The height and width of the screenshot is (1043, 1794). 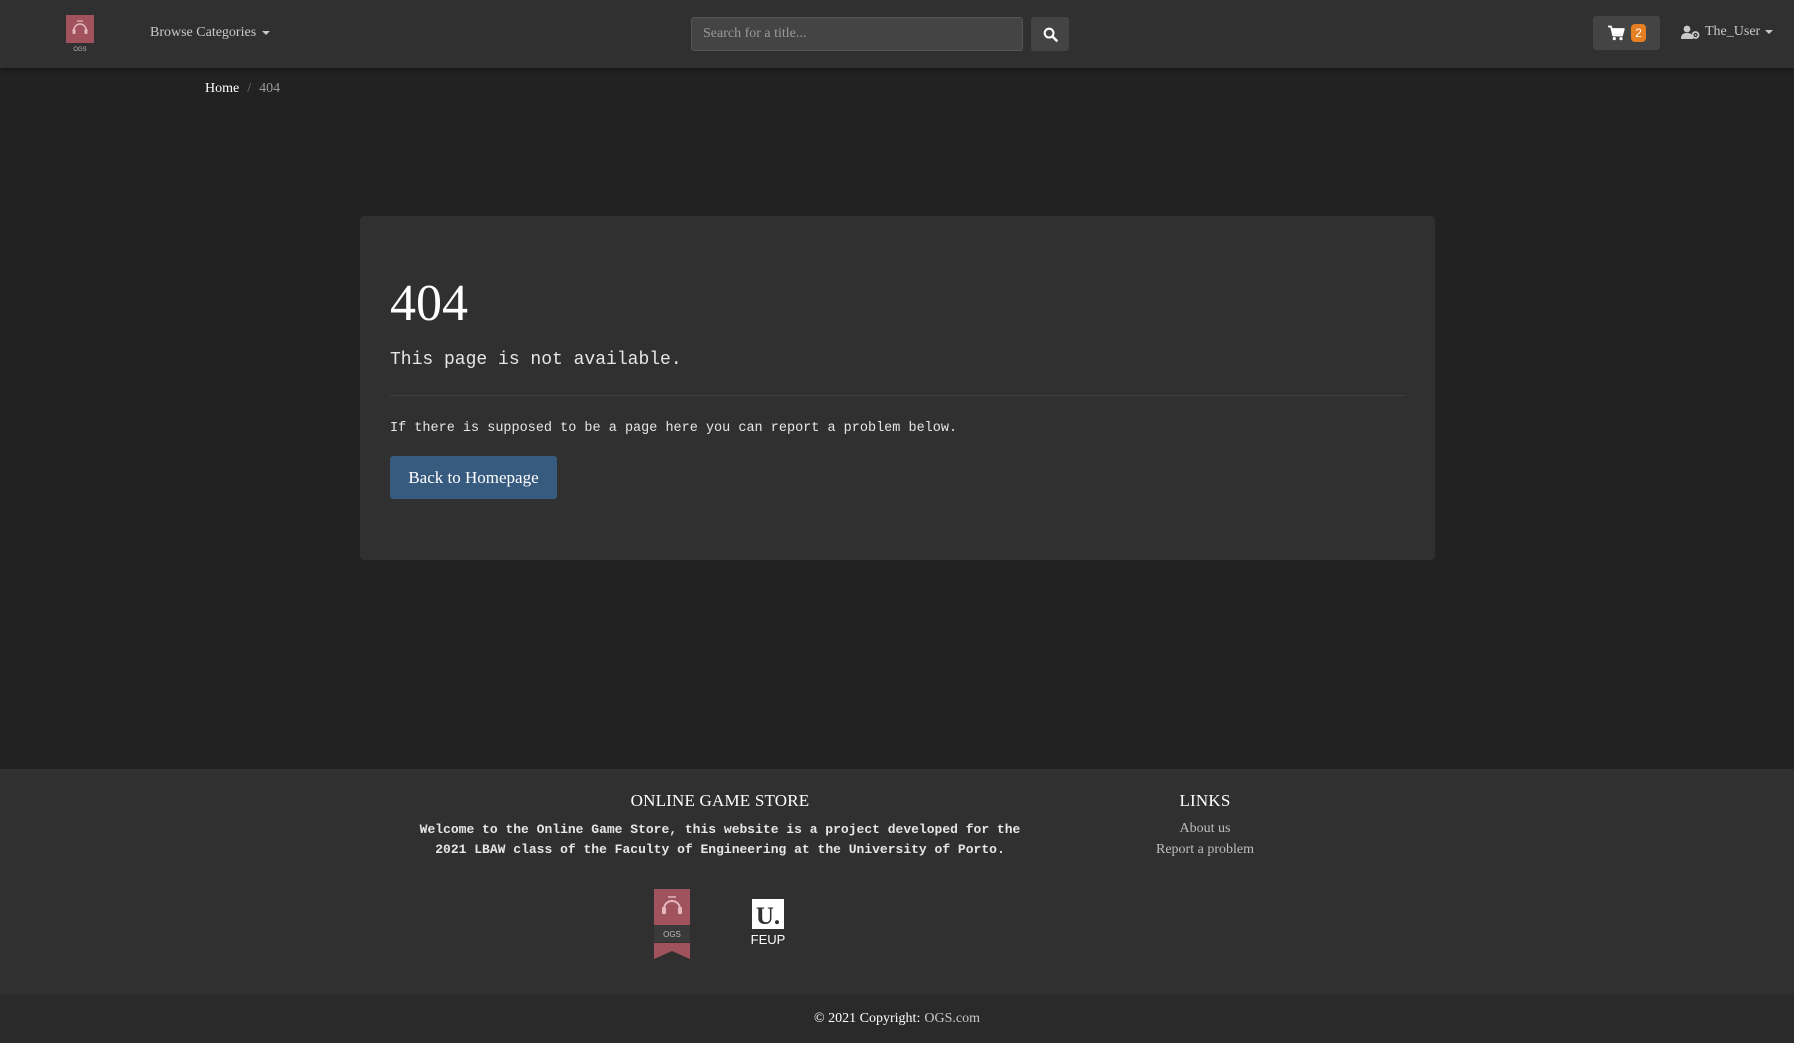 What do you see at coordinates (867, 1018) in the screenshot?
I see `copyright-text: © 2021 Copyright:` at bounding box center [867, 1018].